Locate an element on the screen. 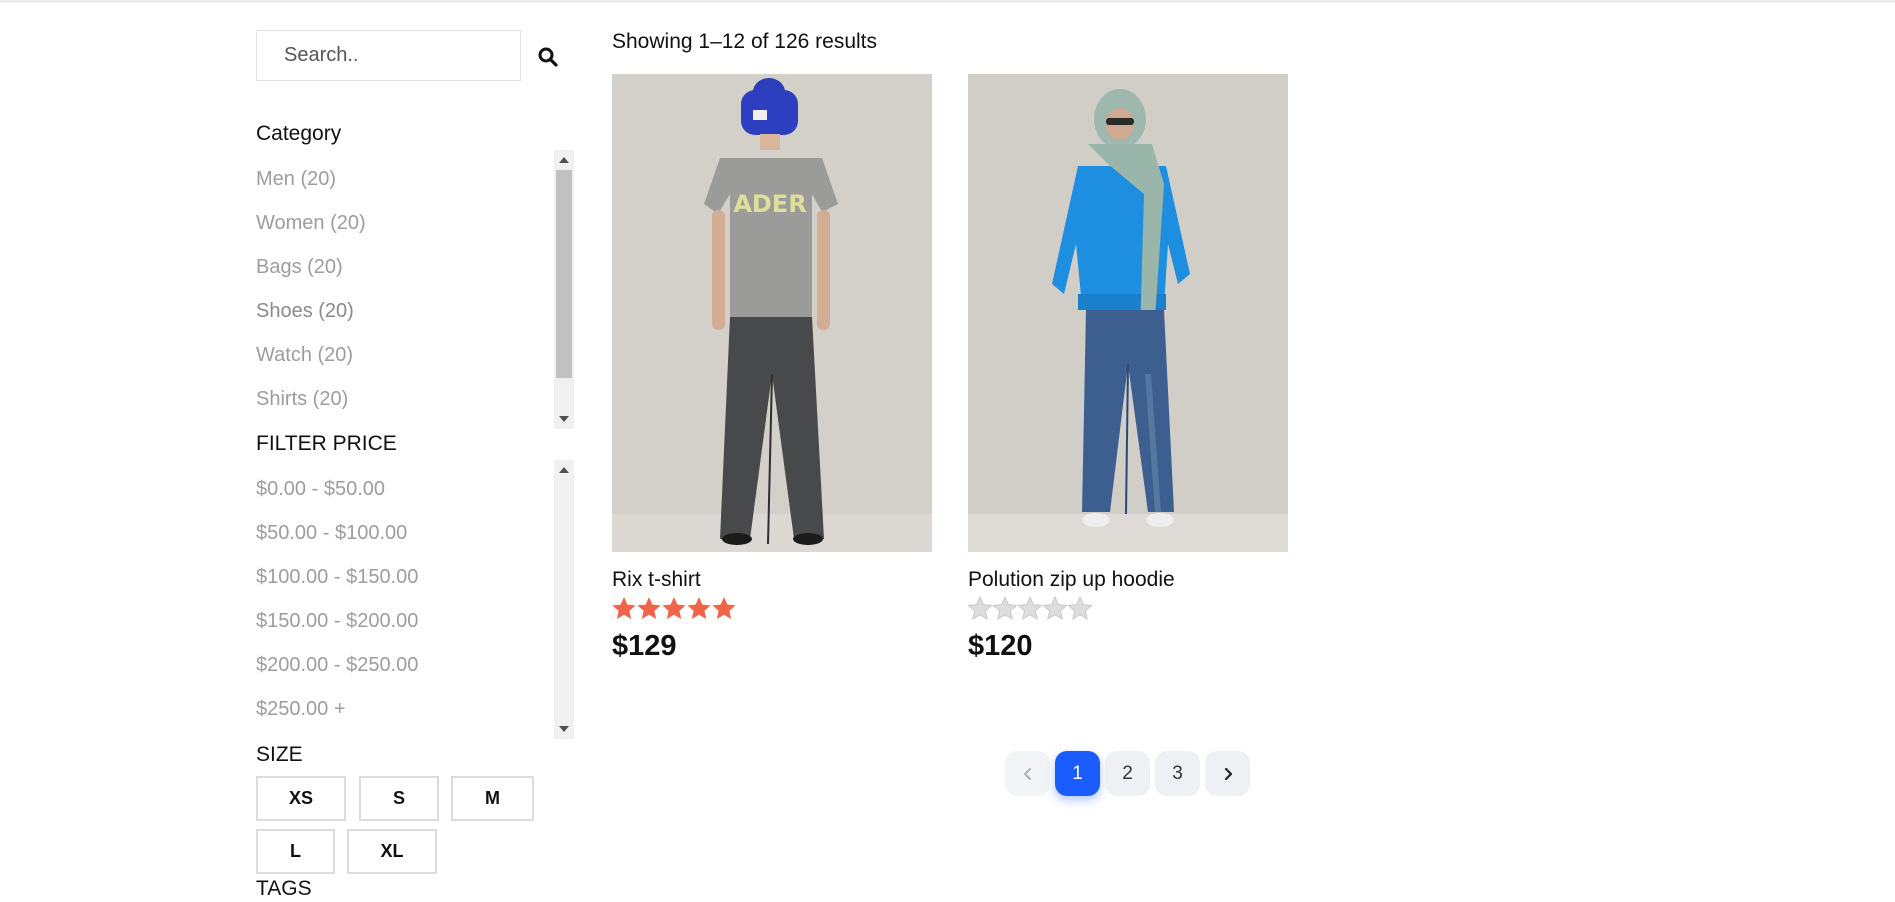 This screenshot has height=902, width=1895. search-field is located at coordinates (388, 55).